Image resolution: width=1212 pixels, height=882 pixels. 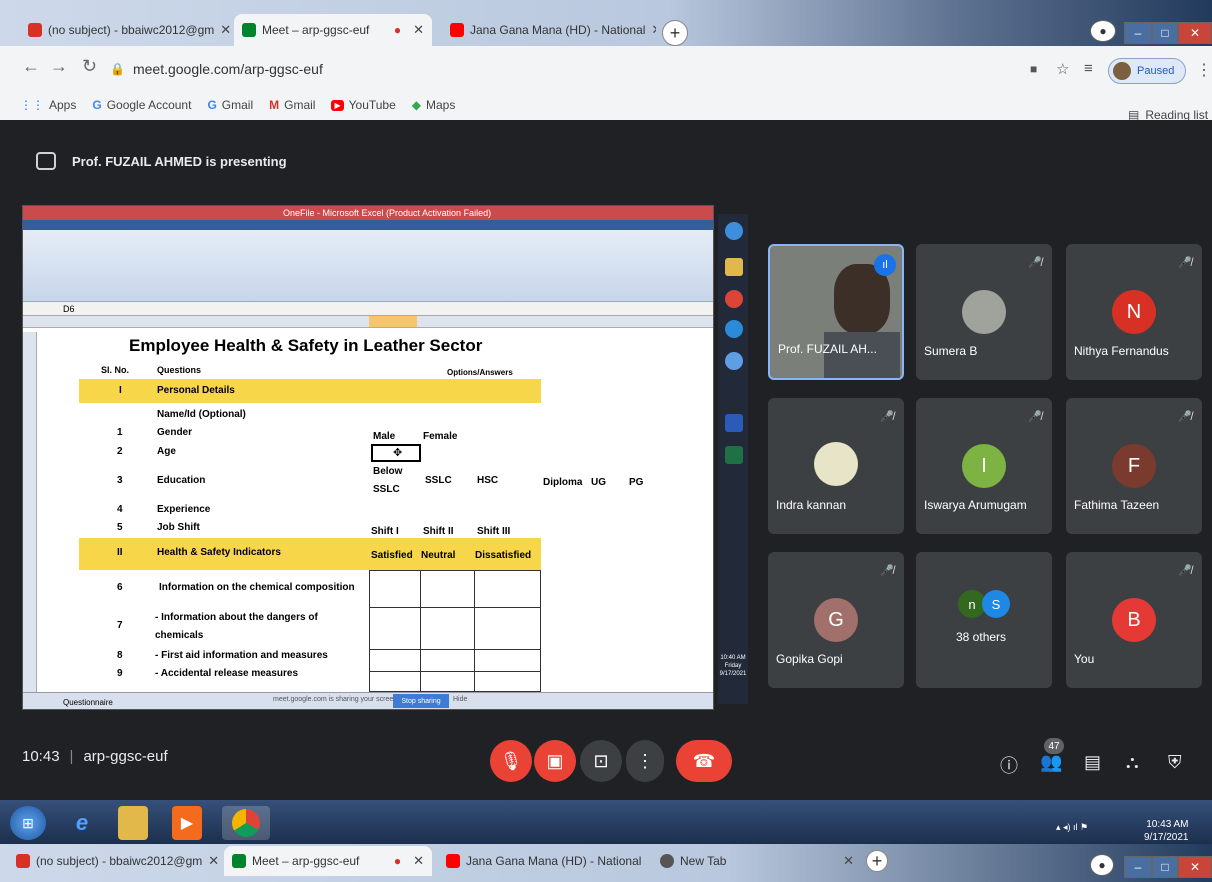 I want to click on active-cell-d6: ✥, so click(x=396, y=453).